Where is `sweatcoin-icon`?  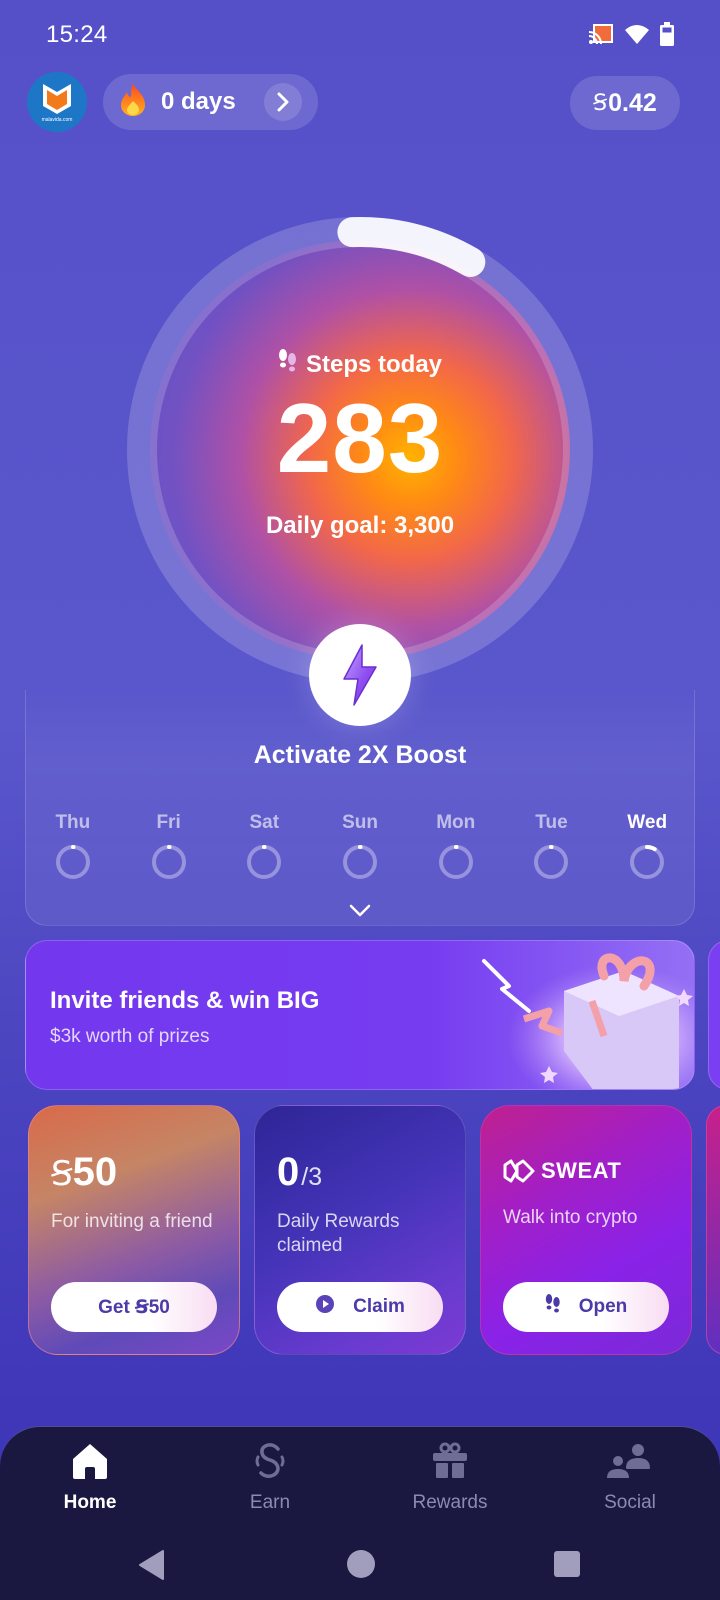
sweatcoin-icon is located at coordinates (270, 1463).